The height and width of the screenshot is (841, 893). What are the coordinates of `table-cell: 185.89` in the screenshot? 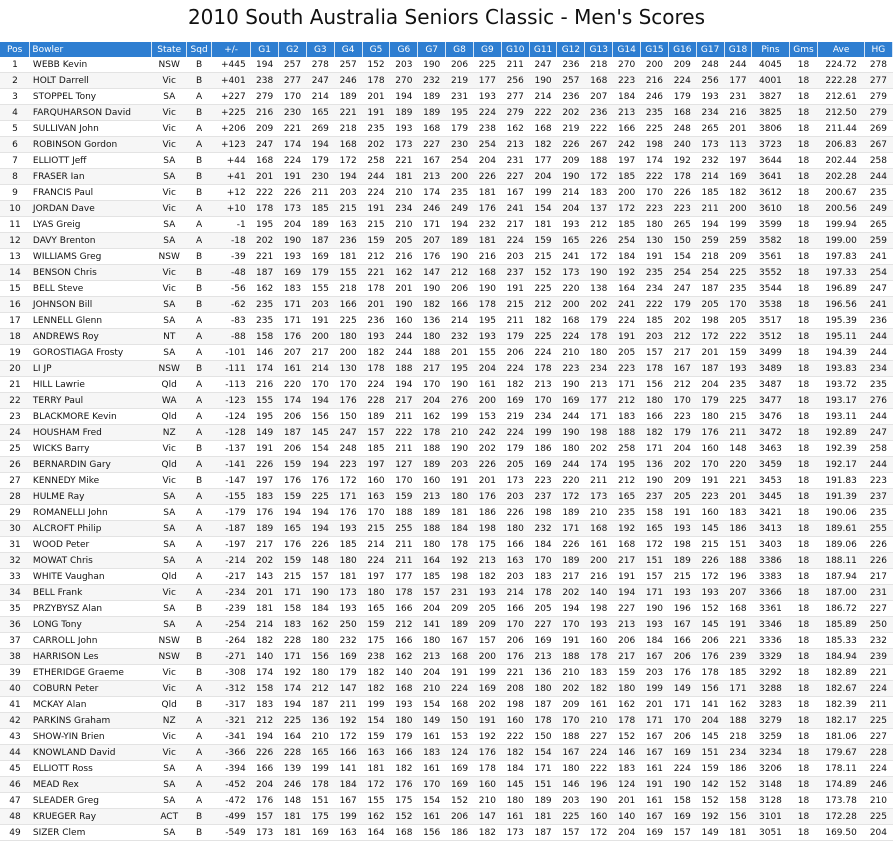 It's located at (841, 624).